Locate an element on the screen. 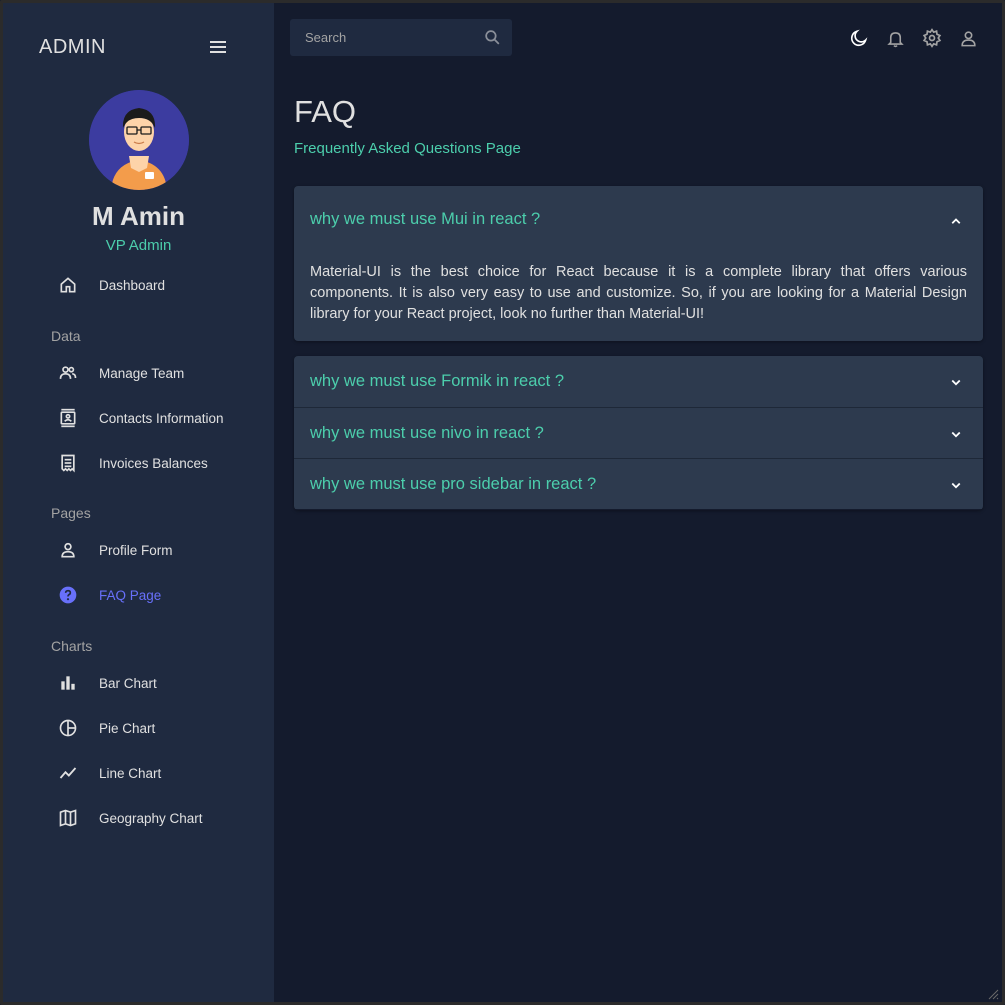  people-icon is located at coordinates (68, 373).